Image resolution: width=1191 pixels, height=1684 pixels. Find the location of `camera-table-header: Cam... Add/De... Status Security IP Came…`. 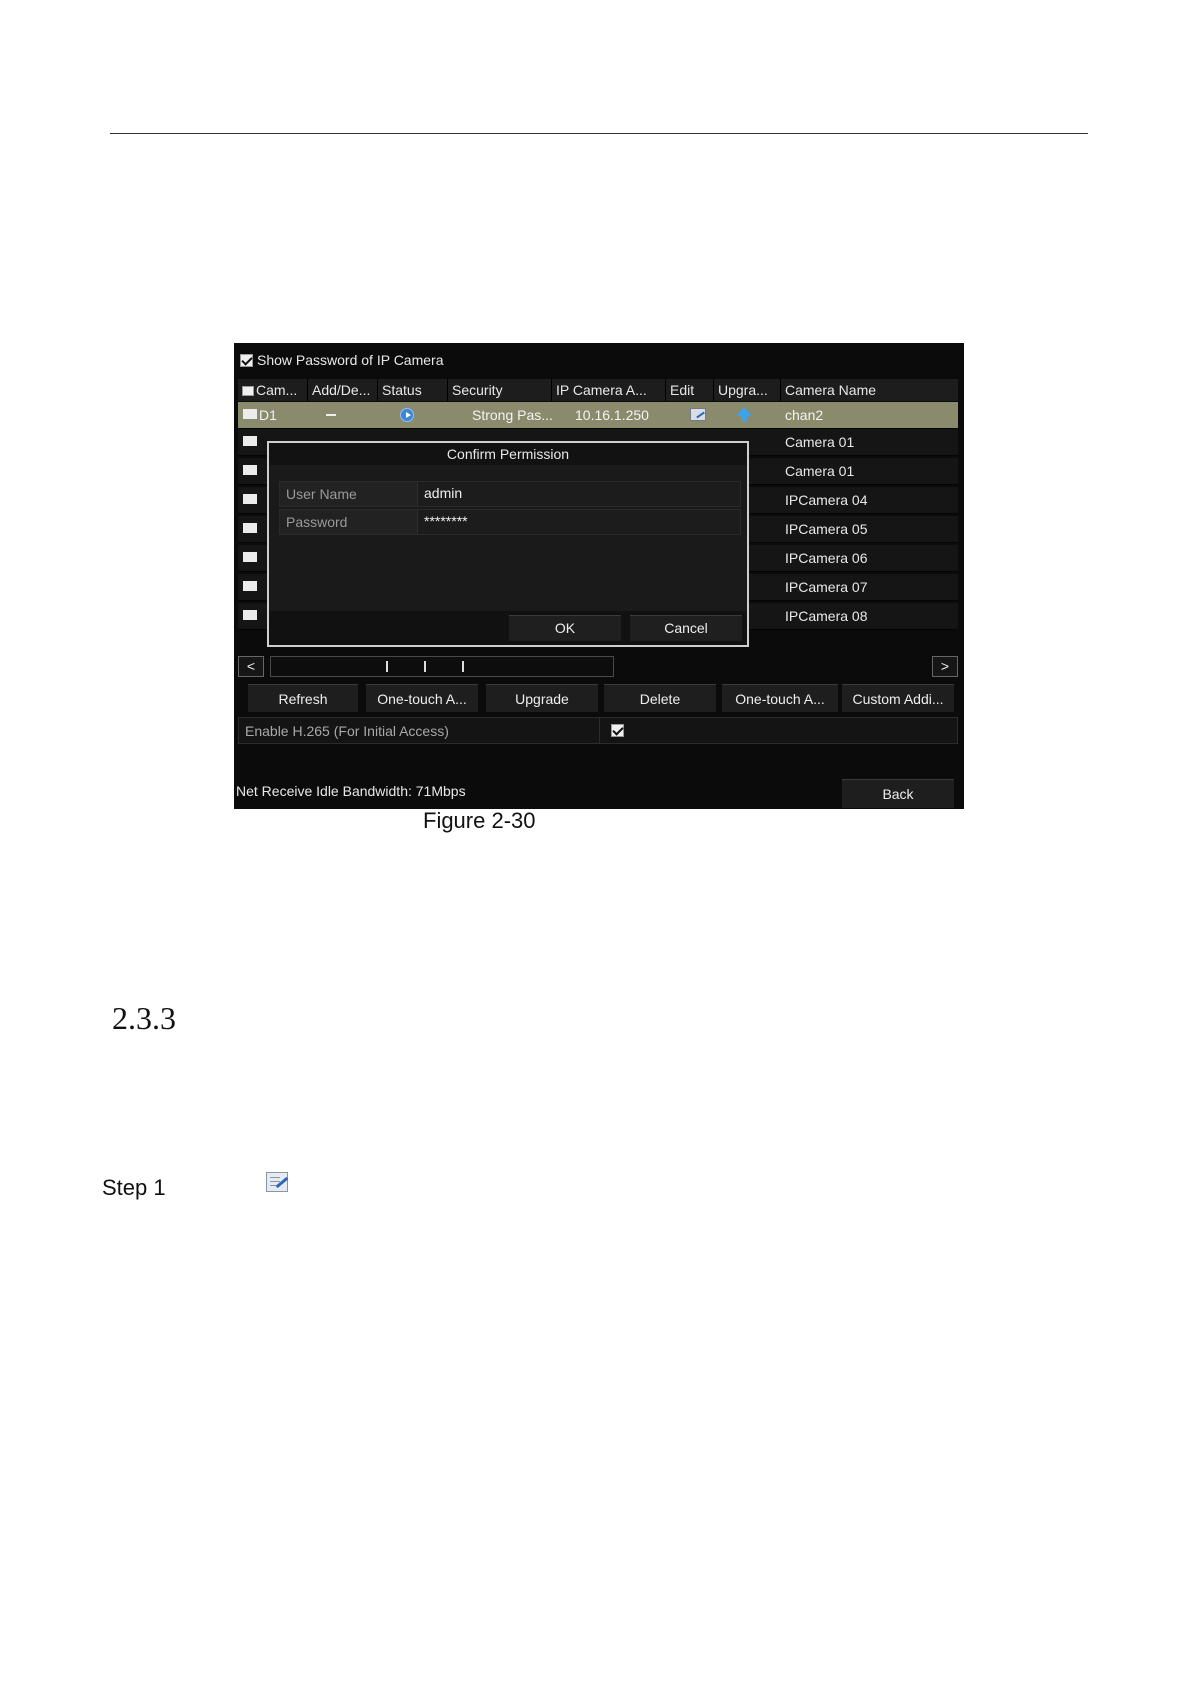

camera-table-header: Cam... Add/De... Status Security IP Came… is located at coordinates (598, 390).